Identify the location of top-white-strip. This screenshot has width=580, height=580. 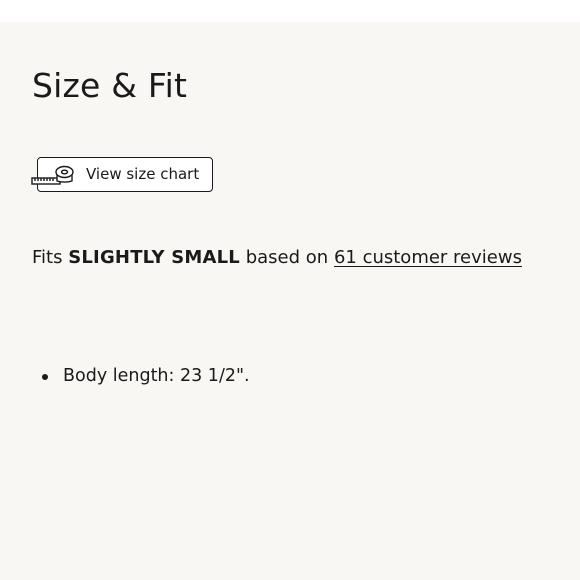
(290, 11).